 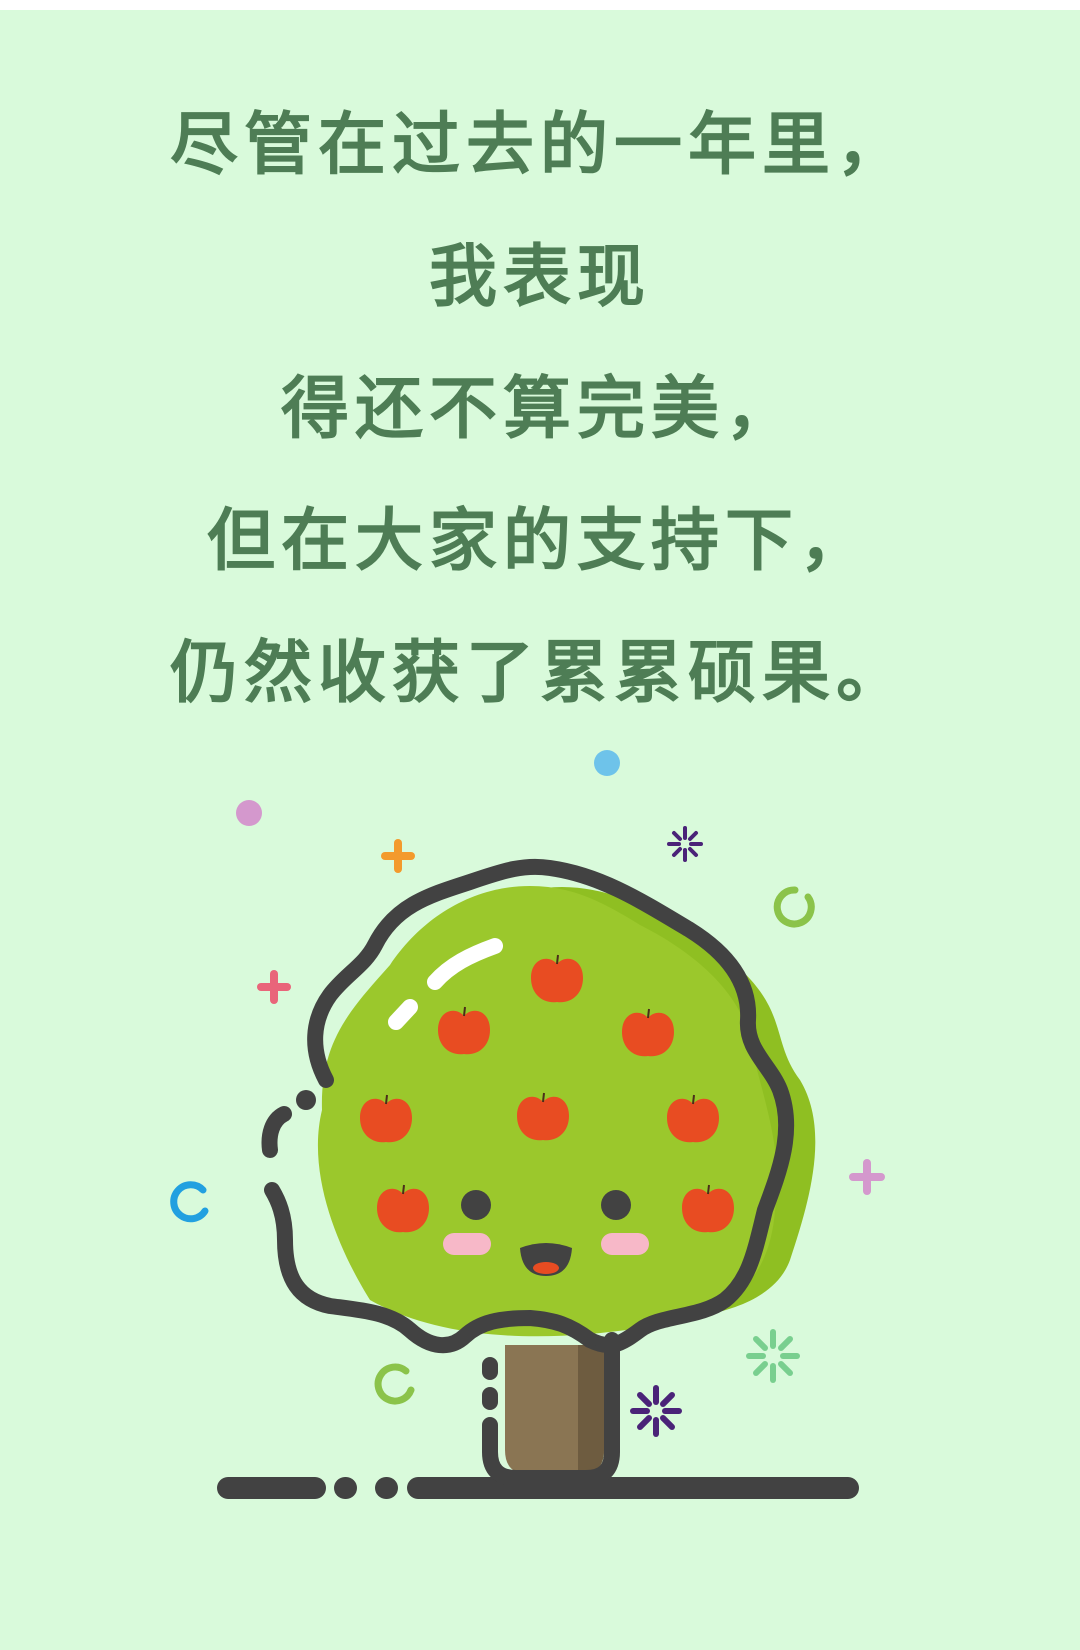 I want to click on left-eye, so click(x=476, y=1205).